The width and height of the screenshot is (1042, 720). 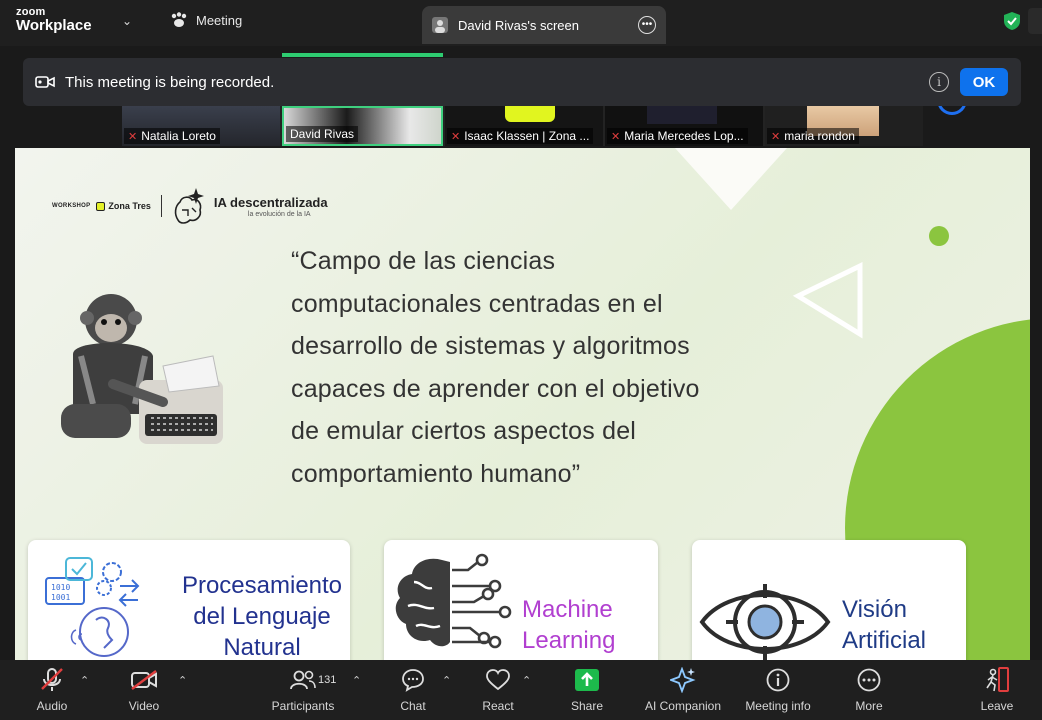 What do you see at coordinates (827, 300) in the screenshot?
I see `decorative-triangle-outline` at bounding box center [827, 300].